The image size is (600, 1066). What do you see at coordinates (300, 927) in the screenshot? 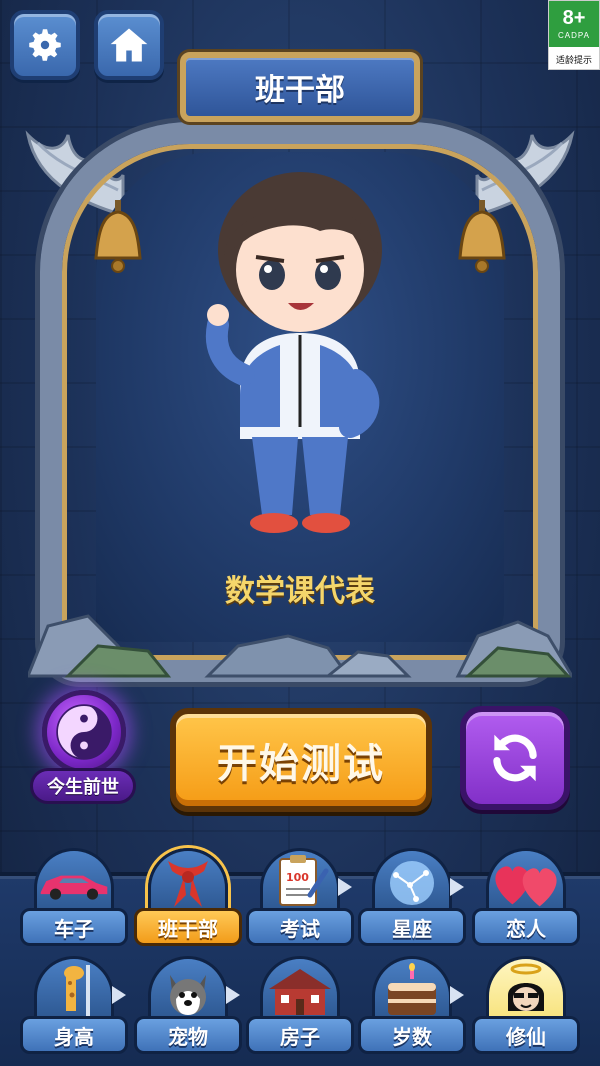
I see `category-label: 考试` at bounding box center [300, 927].